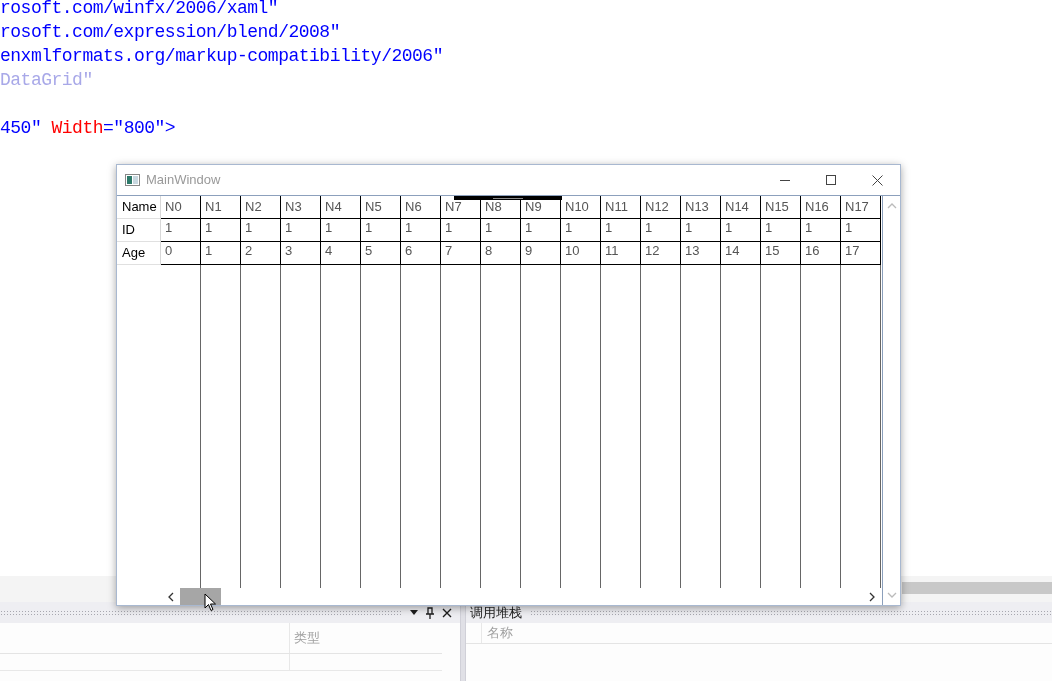 The image size is (1052, 685). I want to click on code-line: enxmlformats.org/markup-compatibility/2006″, so click(221, 56).